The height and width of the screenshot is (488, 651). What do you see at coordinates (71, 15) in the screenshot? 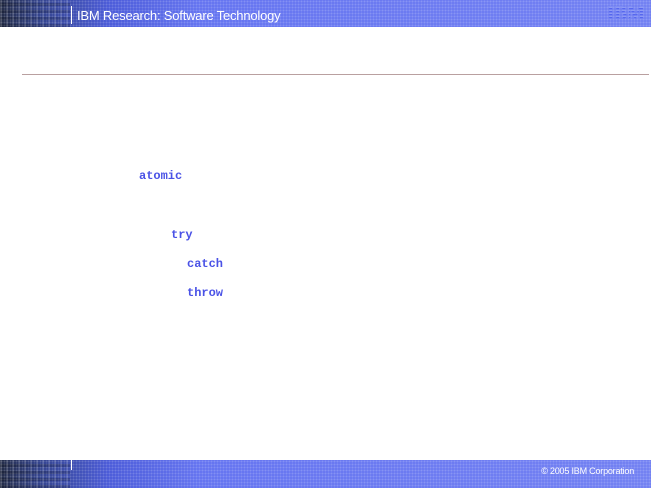
I see `header-divider` at bounding box center [71, 15].